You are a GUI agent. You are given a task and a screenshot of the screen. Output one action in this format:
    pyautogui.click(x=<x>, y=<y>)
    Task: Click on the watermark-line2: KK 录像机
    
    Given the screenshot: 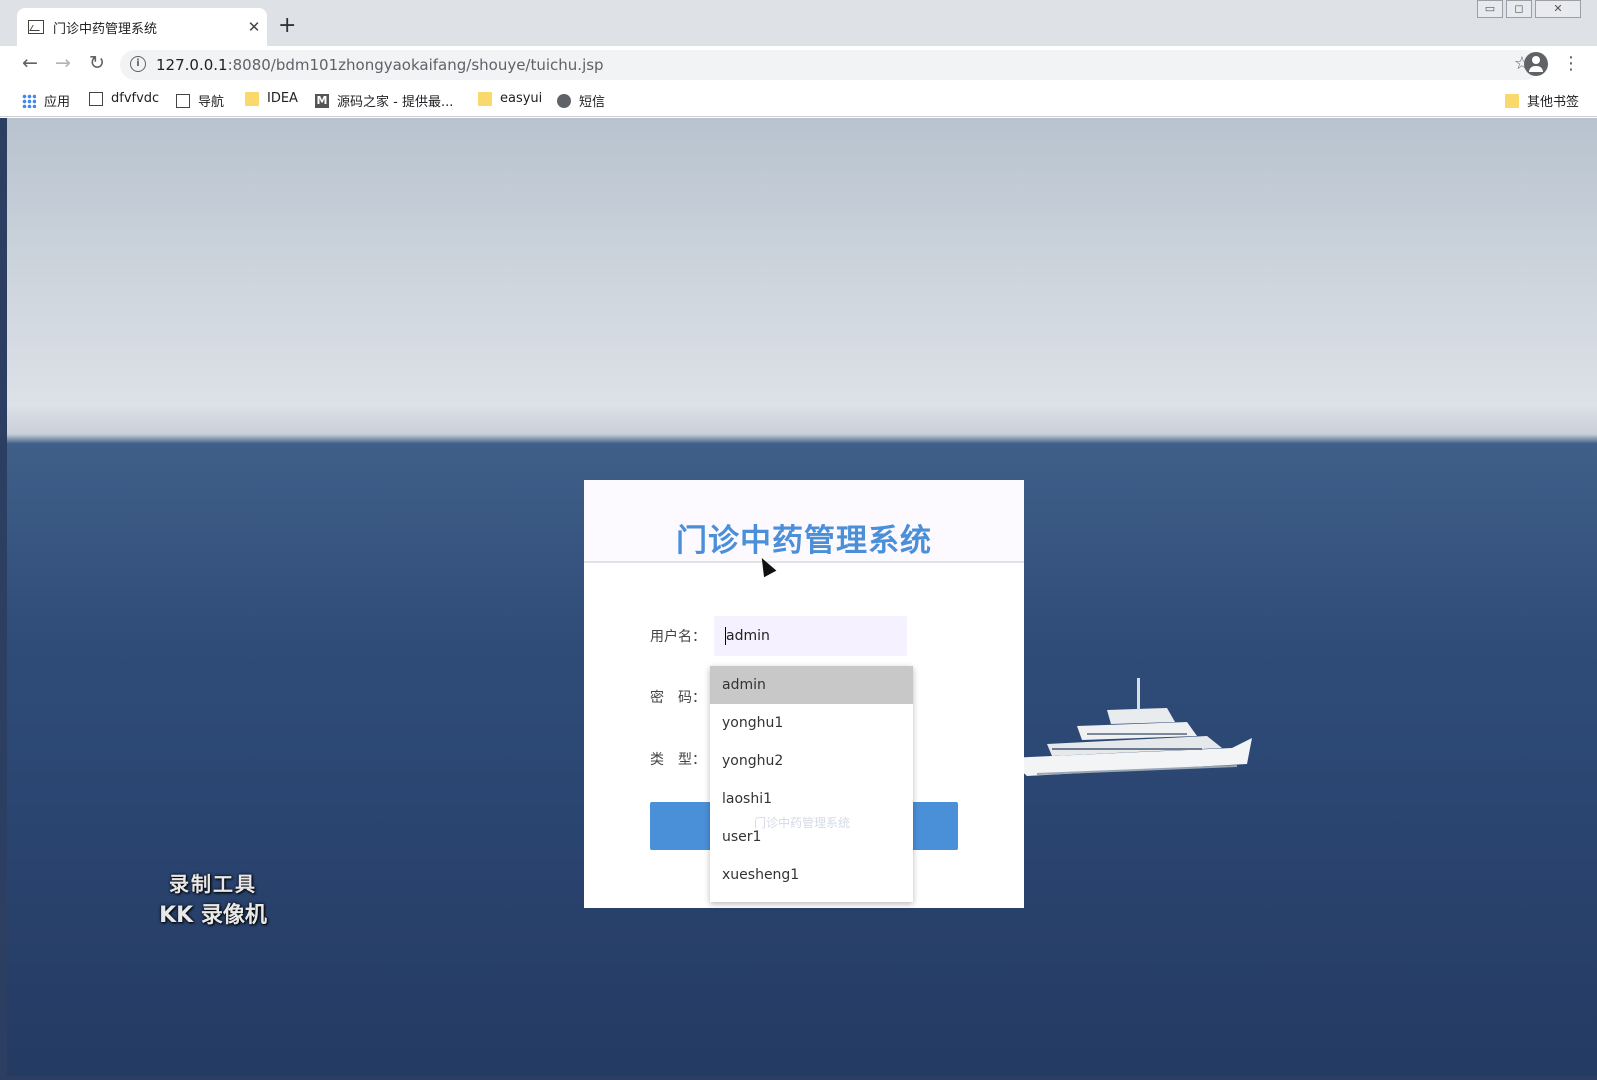 What is the action you would take?
    pyautogui.click(x=213, y=915)
    